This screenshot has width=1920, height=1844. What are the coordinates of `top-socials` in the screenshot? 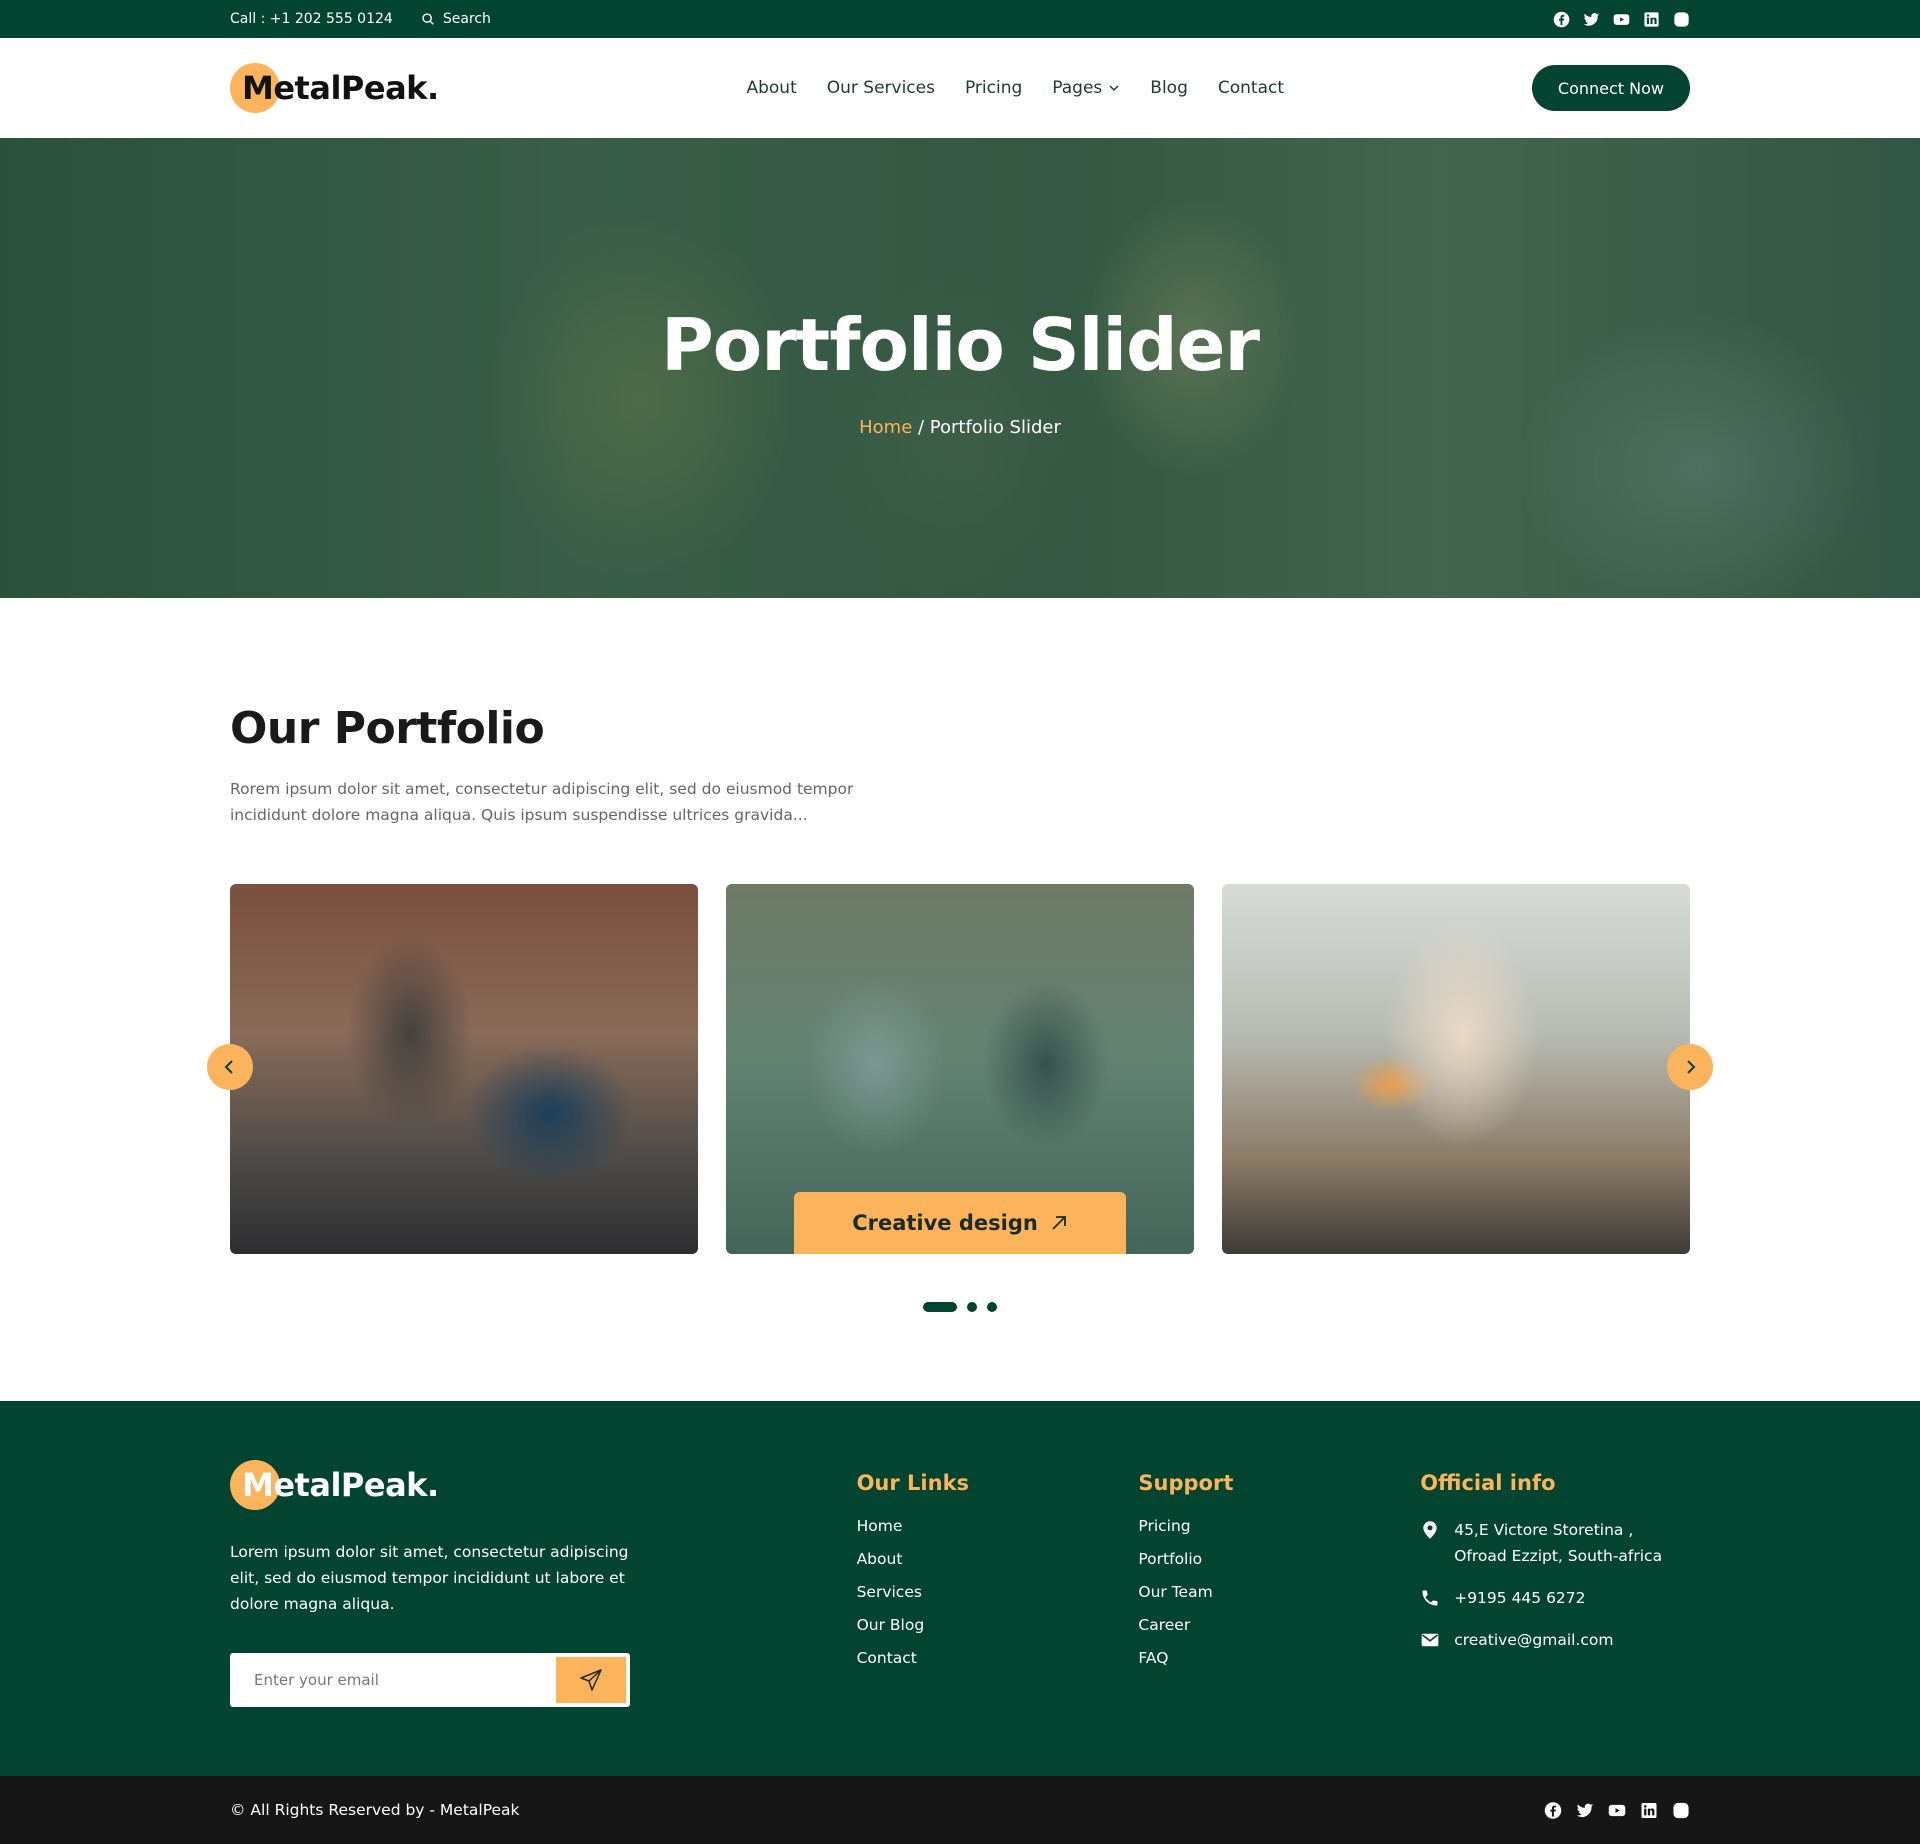 It's located at (1621, 19).